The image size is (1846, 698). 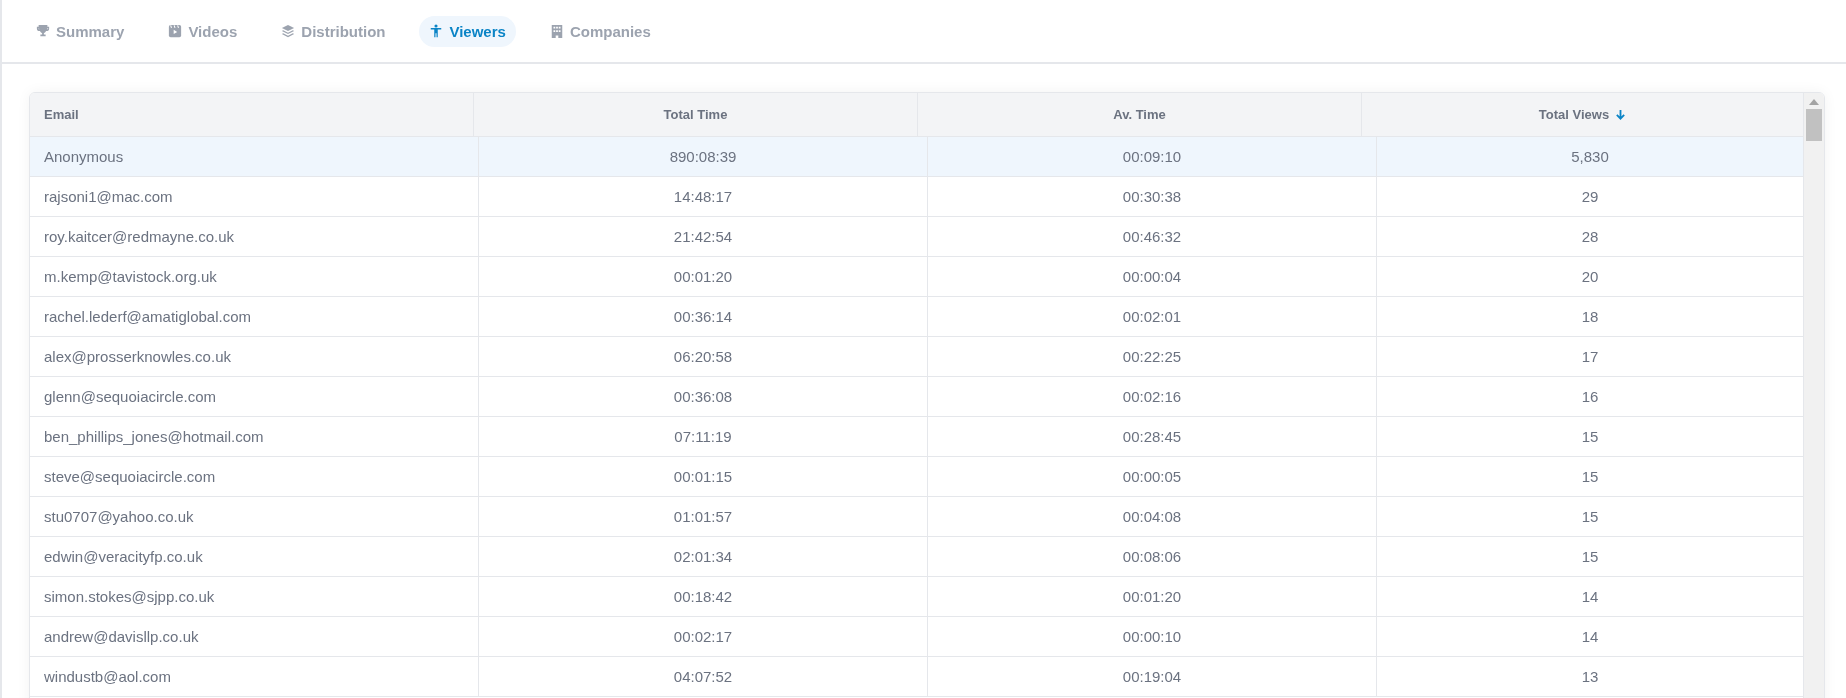 I want to click on table-cell: 00:02:16, so click(x=1152, y=396).